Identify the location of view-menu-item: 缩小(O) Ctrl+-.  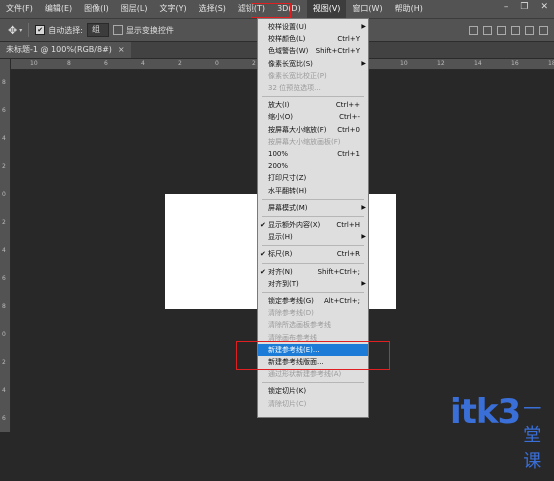
(313, 117).